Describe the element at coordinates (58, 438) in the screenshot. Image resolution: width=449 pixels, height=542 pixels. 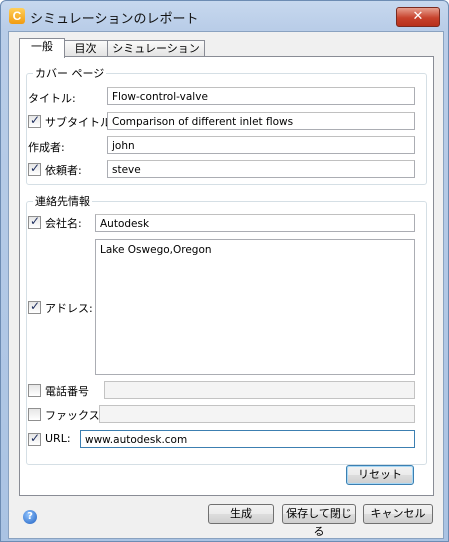
I see `url-label: URL:` at that location.